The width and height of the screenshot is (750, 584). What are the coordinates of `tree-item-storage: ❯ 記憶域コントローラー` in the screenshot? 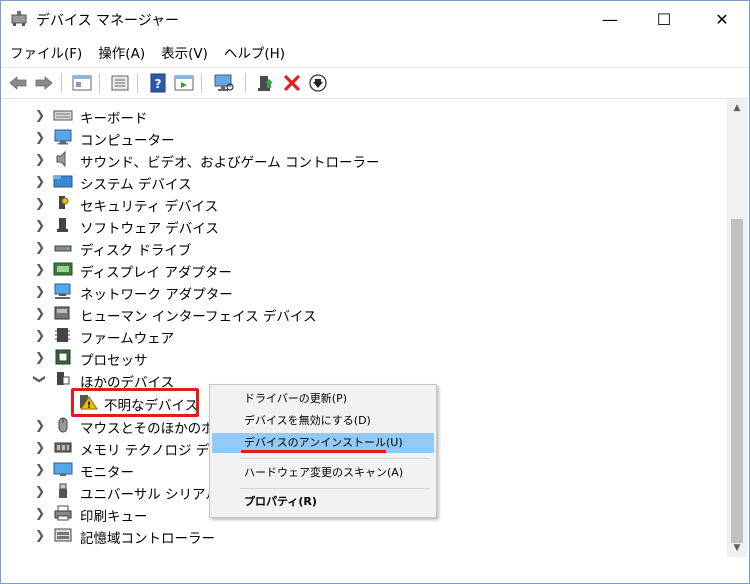 It's located at (361, 535).